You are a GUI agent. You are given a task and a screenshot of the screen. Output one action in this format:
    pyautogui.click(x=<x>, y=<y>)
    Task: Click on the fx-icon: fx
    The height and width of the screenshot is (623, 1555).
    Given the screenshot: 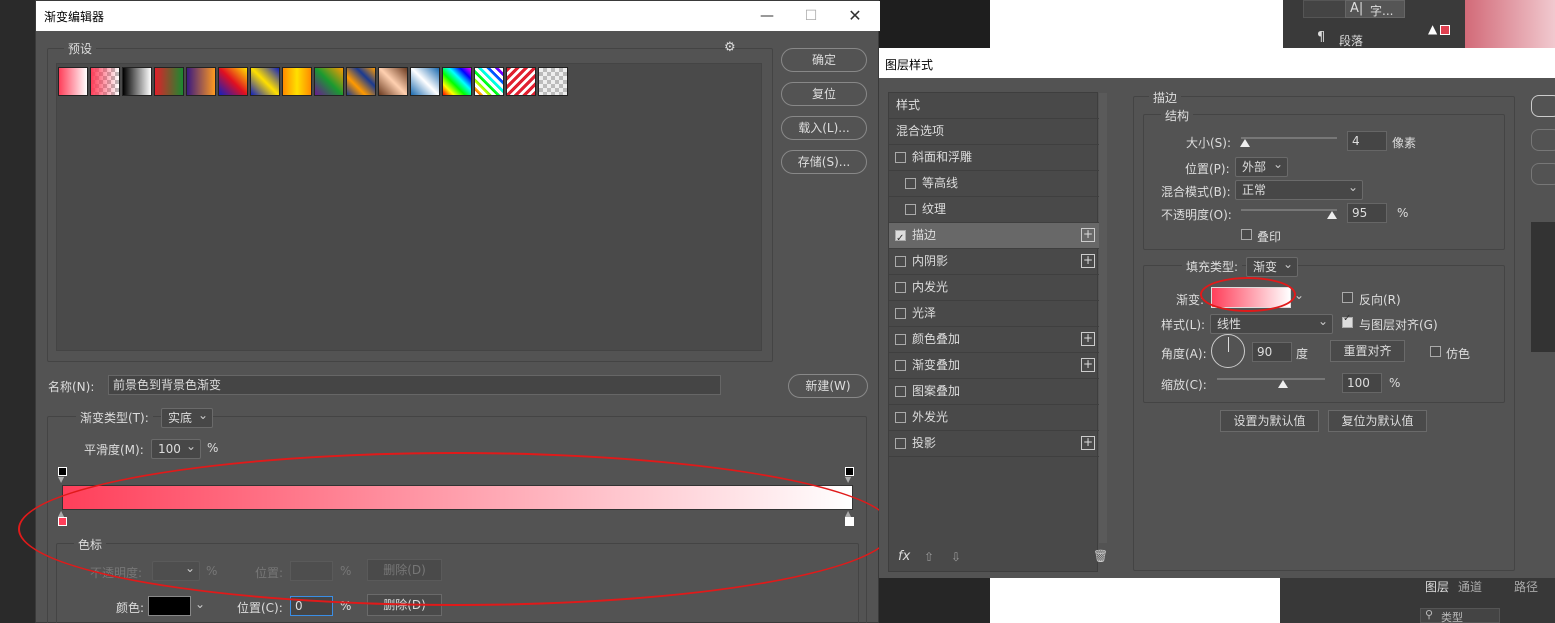 What is the action you would take?
    pyautogui.click(x=904, y=556)
    